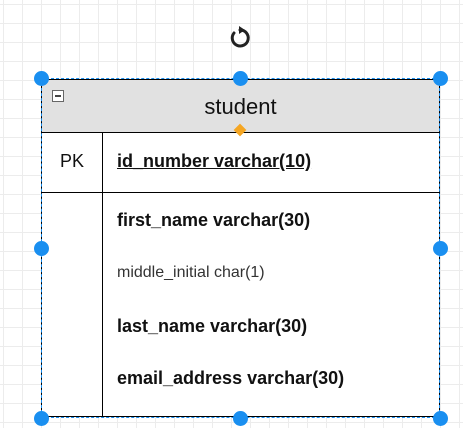 Image resolution: width=463 pixels, height=428 pixels. I want to click on field-row: middle_initial char(1), so click(191, 273).